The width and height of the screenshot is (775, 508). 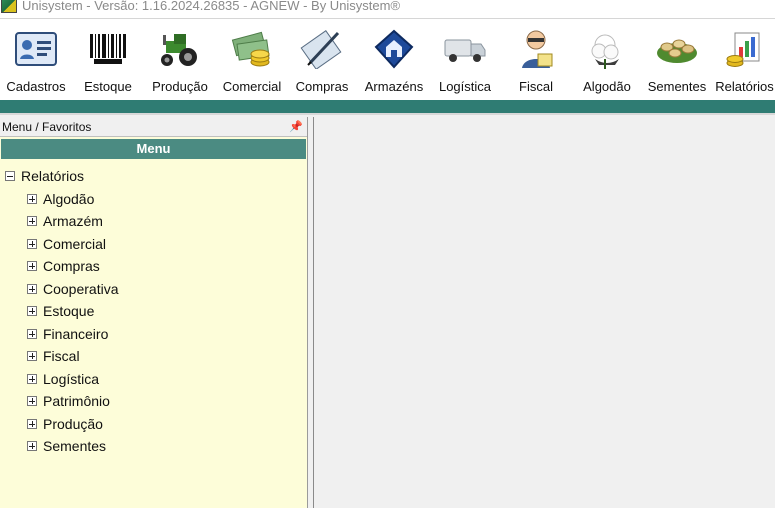 I want to click on tree-node-comercial: Comercial, so click(x=153, y=244).